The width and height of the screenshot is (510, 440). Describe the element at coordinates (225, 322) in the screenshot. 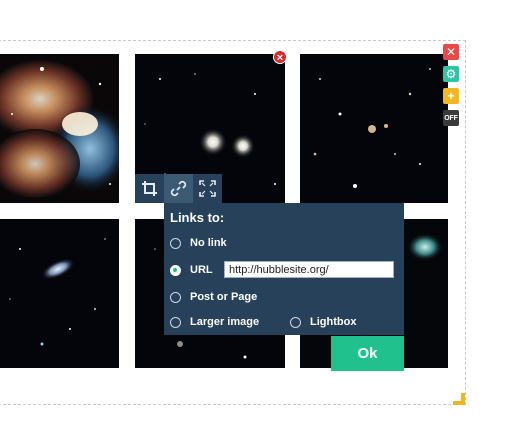

I see `option-larger-image-label: Larger image` at that location.